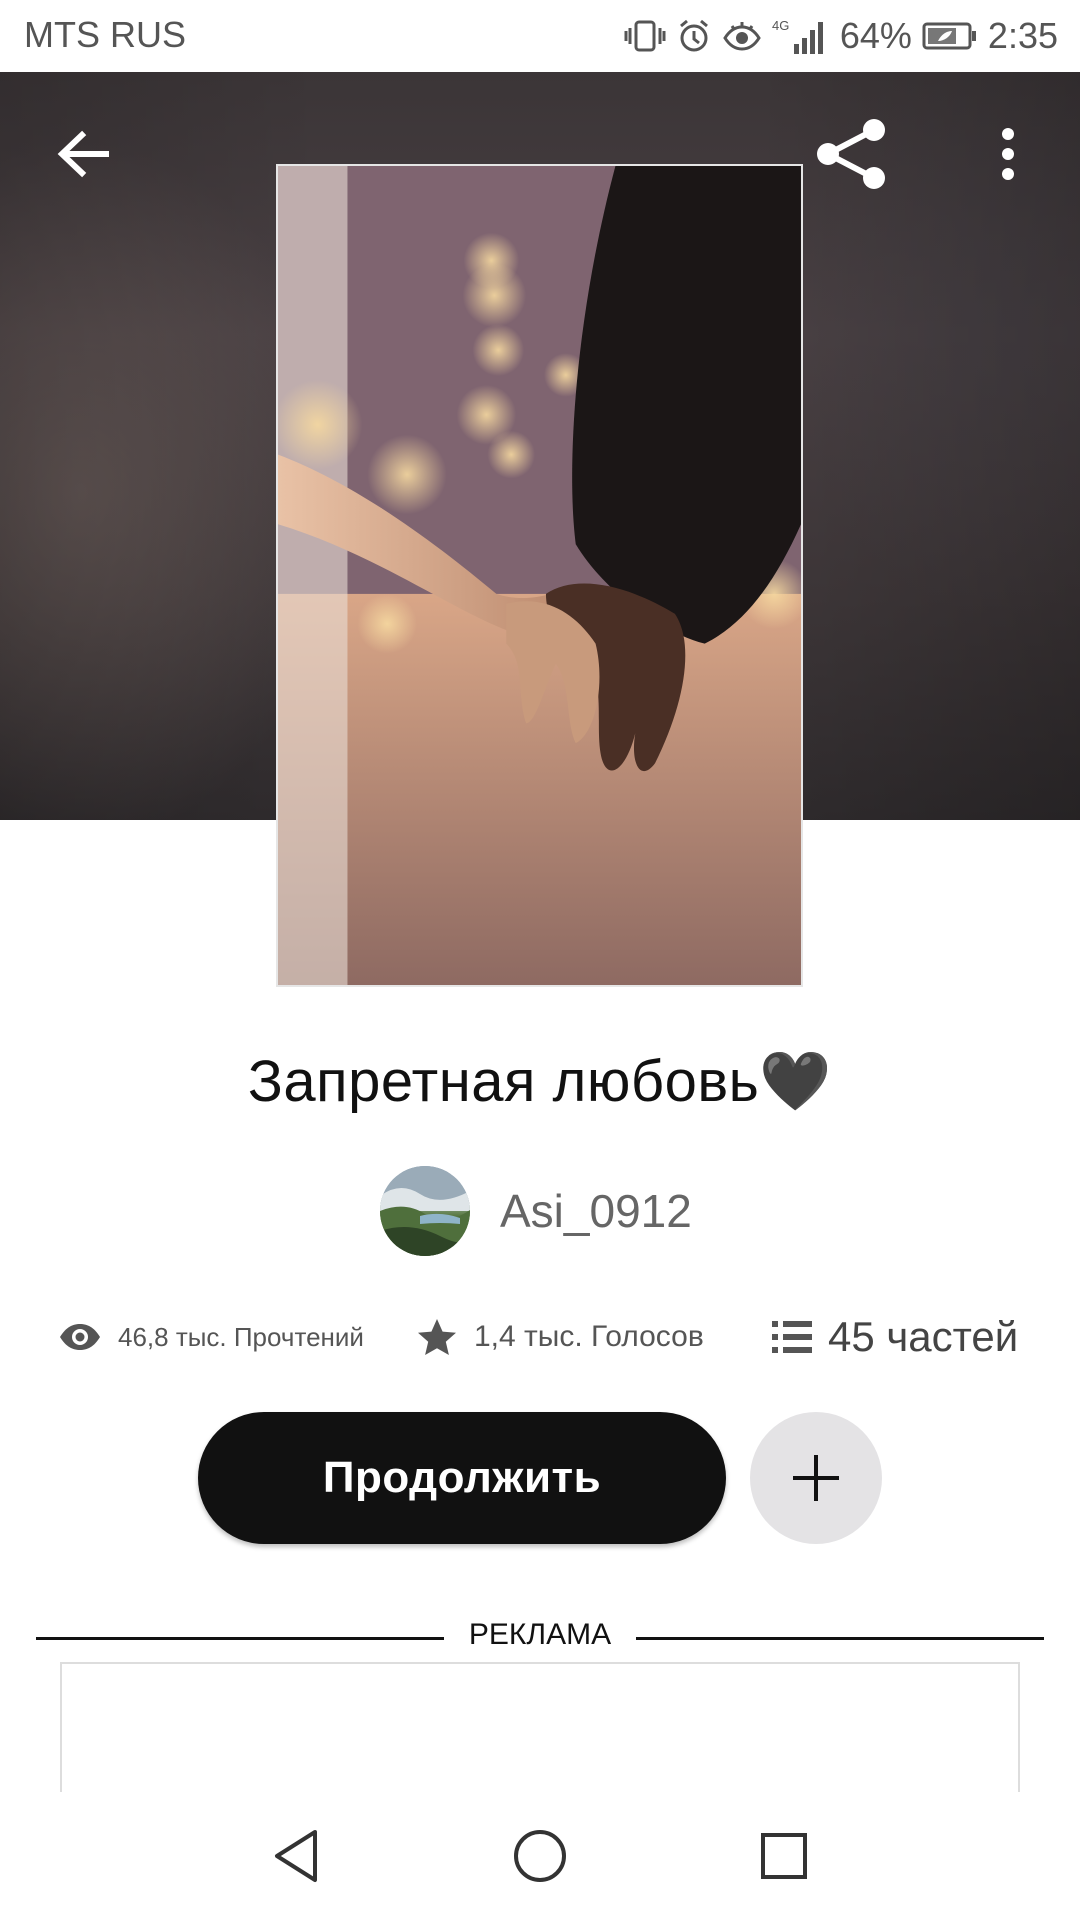  What do you see at coordinates (950, 36) in the screenshot?
I see `battery-icon` at bounding box center [950, 36].